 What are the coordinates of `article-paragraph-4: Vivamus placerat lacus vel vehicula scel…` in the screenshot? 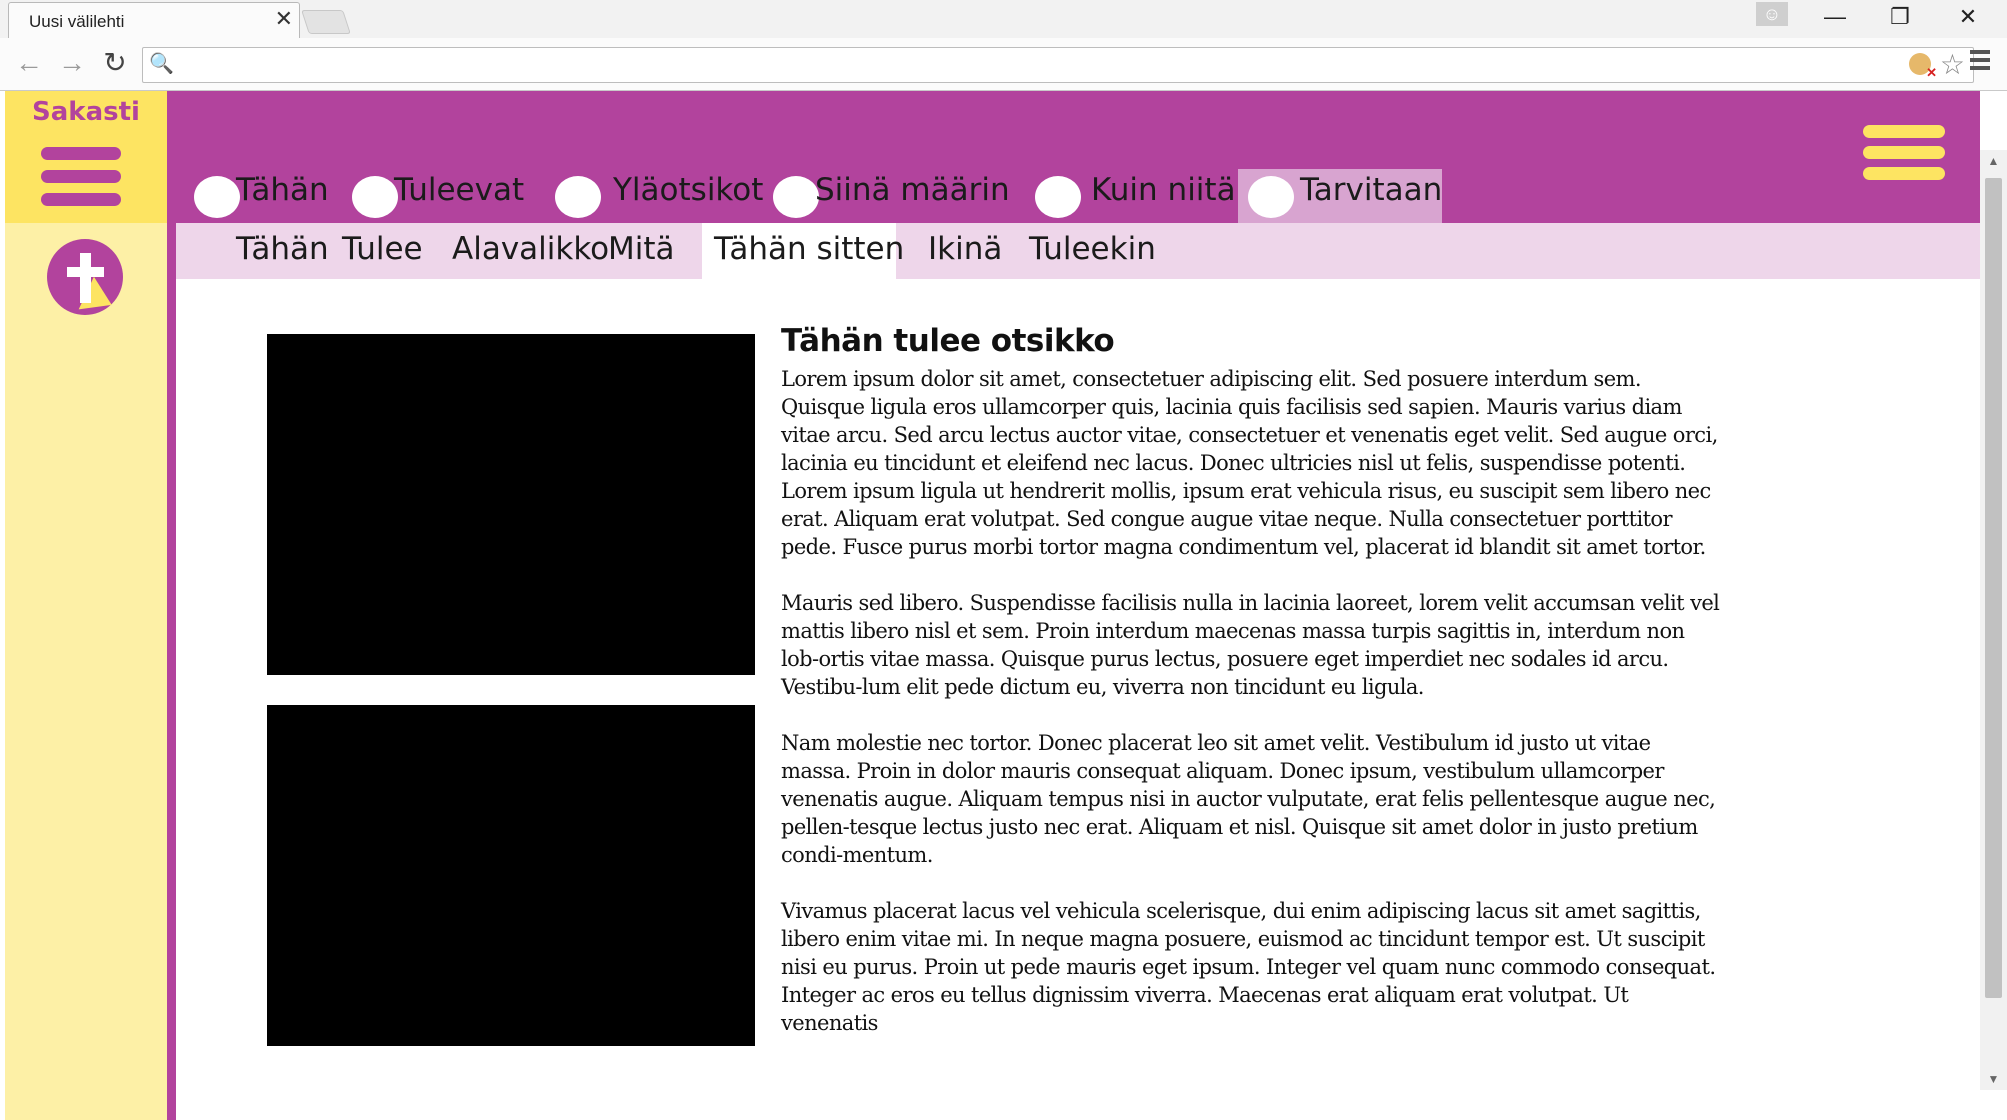 It's located at (1248, 967).